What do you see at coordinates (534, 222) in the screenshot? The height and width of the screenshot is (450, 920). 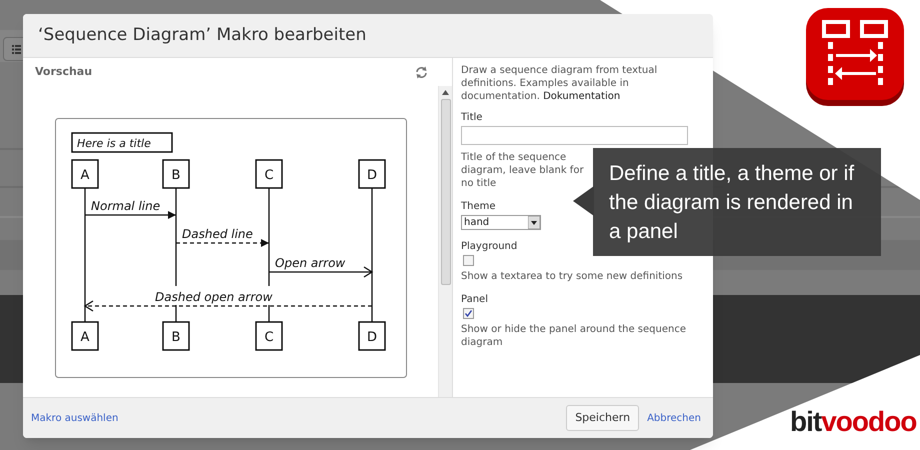 I see `caret-icon` at bounding box center [534, 222].